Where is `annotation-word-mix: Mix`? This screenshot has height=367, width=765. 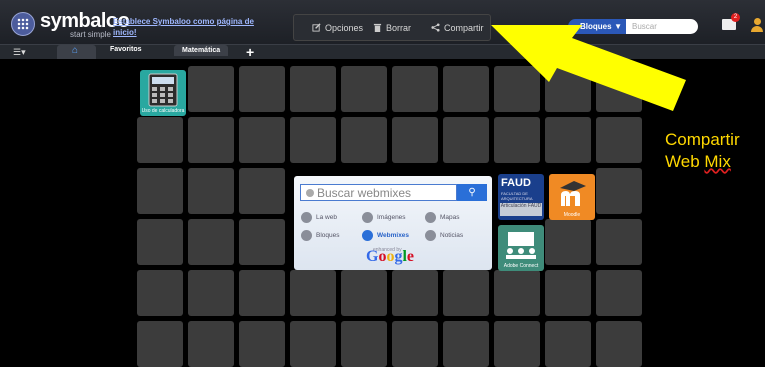
annotation-word-mix: Mix is located at coordinates (717, 161).